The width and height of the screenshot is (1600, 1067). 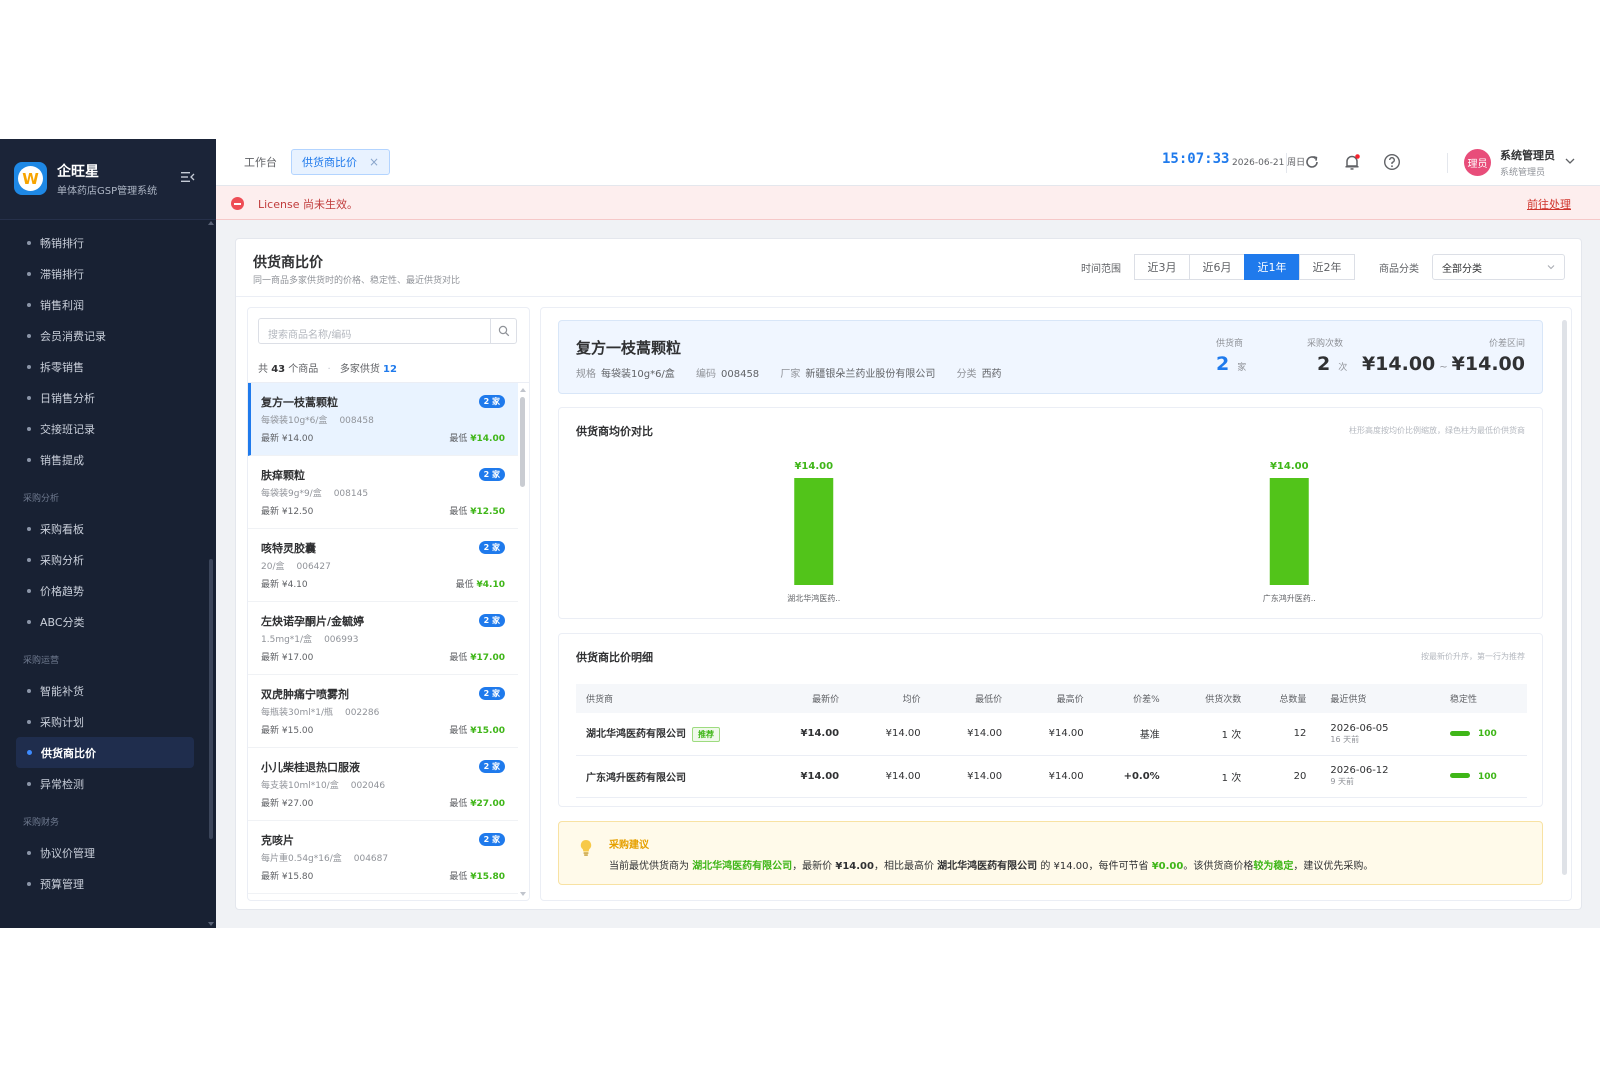 I want to click on product-lowest-price: 最低 ¥15.80, so click(x=477, y=875).